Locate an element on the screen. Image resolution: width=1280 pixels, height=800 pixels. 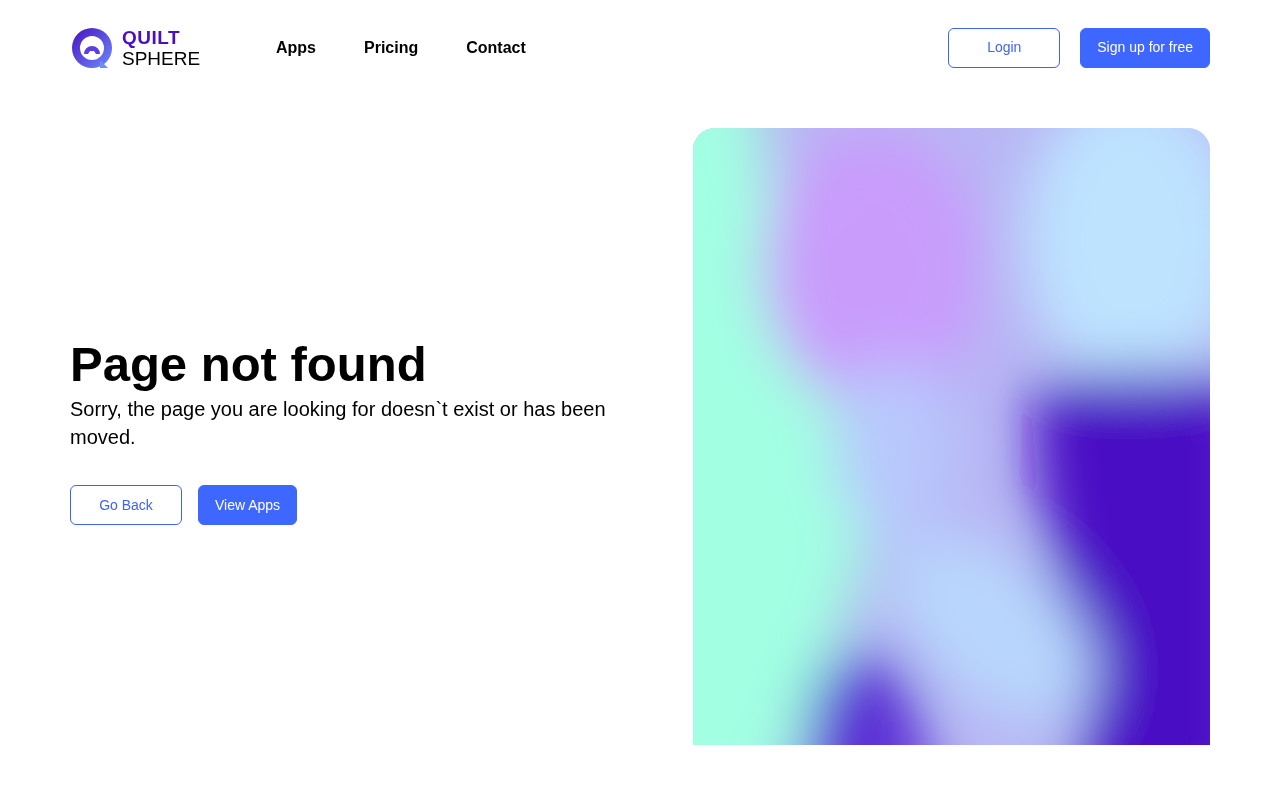
logo-text: QUILT is located at coordinates (152, 37).